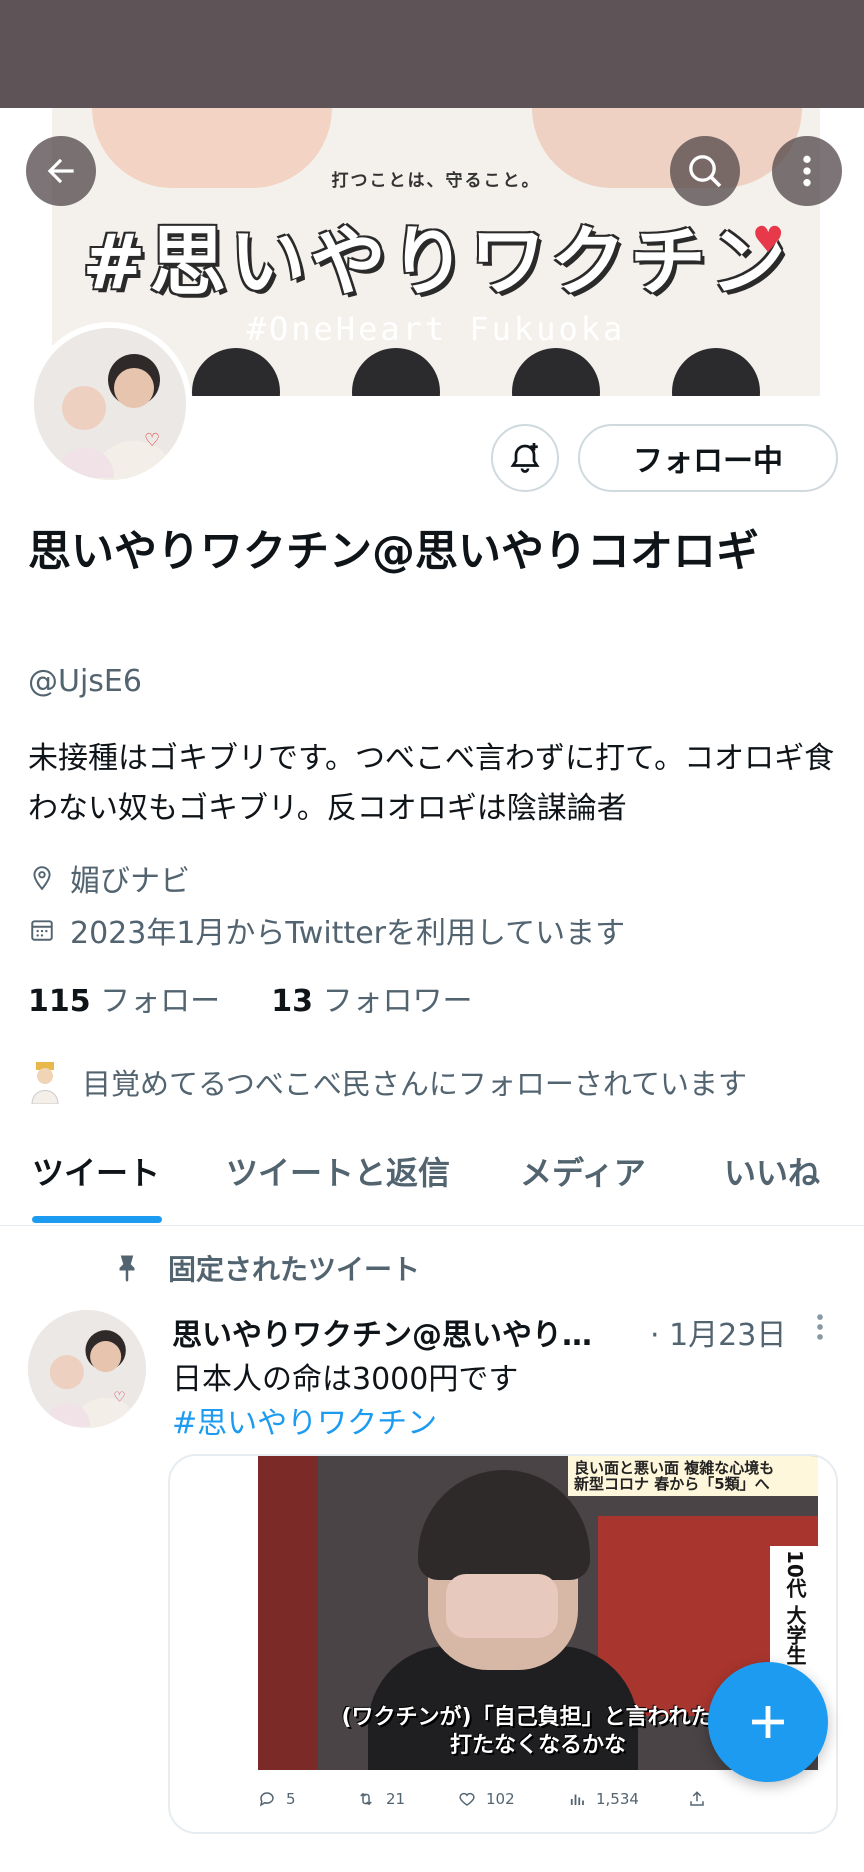  Describe the element at coordinates (396, 1799) in the screenshot. I see `retweet-count: 21` at that location.